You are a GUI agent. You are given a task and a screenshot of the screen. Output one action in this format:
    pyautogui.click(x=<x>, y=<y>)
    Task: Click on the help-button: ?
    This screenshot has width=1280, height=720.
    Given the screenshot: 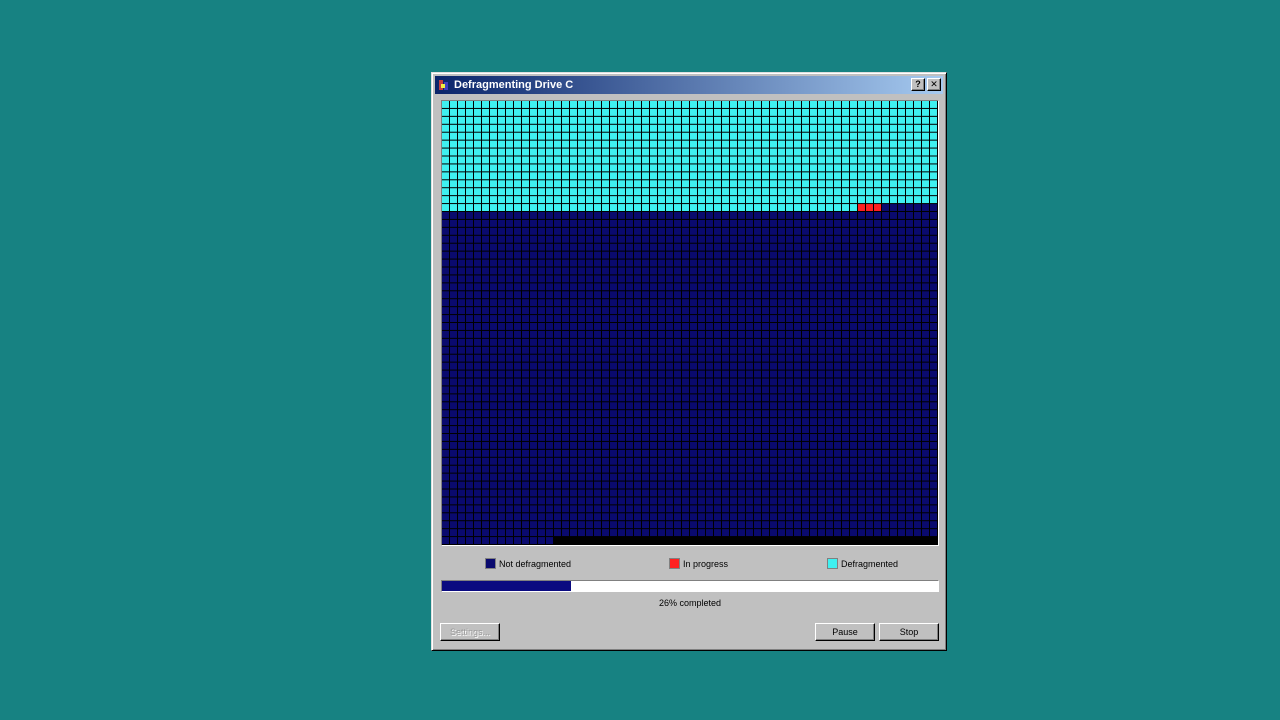 What is the action you would take?
    pyautogui.click(x=918, y=84)
    